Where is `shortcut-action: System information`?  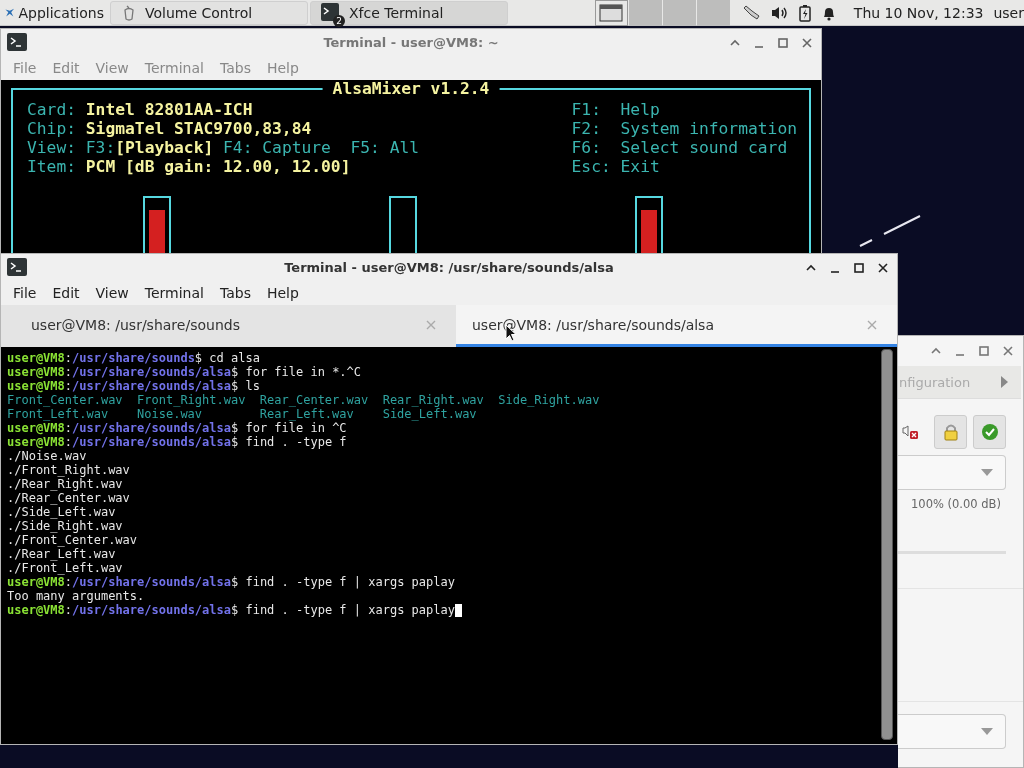 shortcut-action: System information is located at coordinates (708, 128).